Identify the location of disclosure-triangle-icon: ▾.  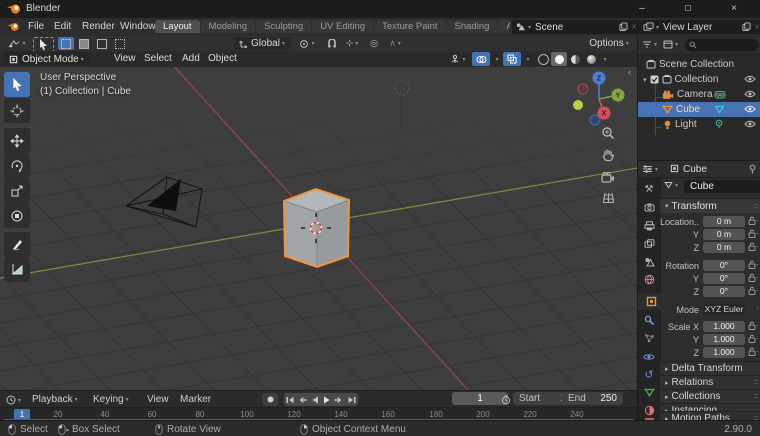
(645, 80).